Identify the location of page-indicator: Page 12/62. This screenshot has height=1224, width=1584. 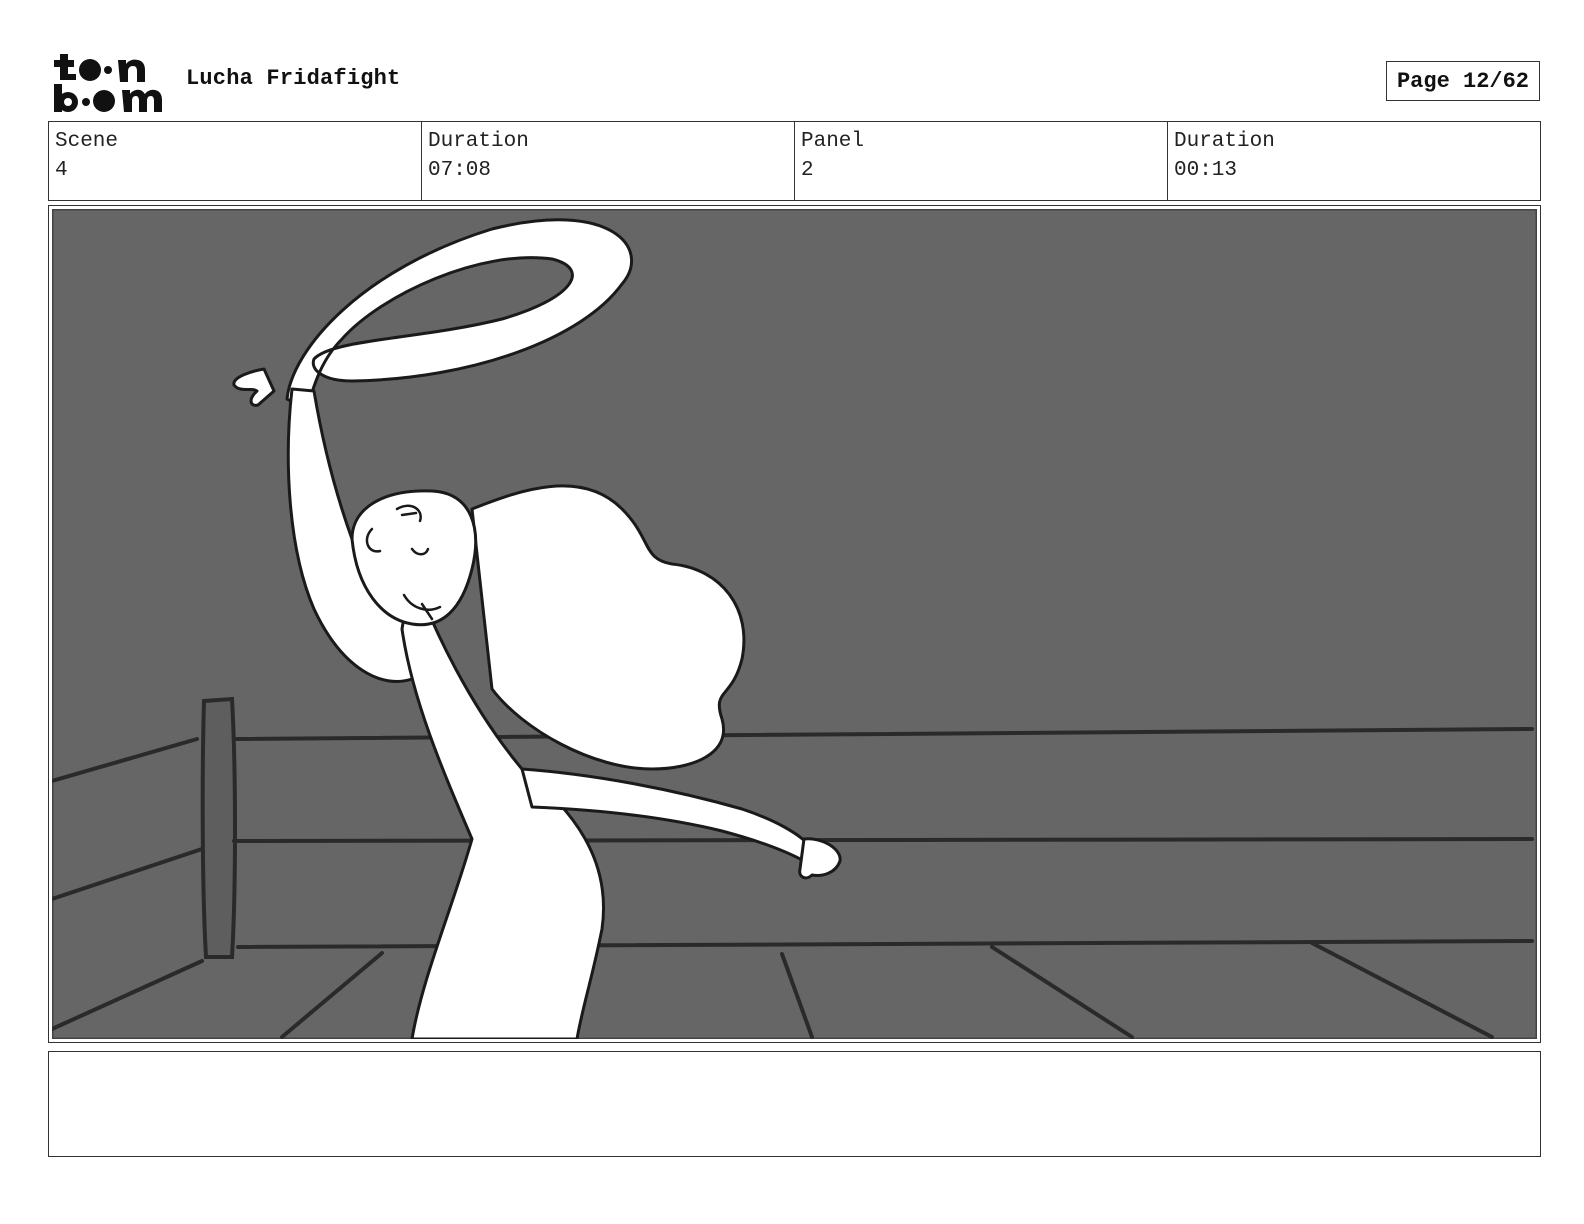
(1463, 81).